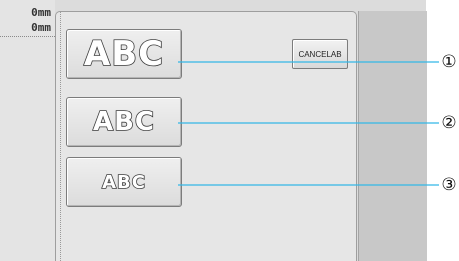 This screenshot has width=459, height=261. I want to click on callout-marker-1: ①, so click(449, 62).